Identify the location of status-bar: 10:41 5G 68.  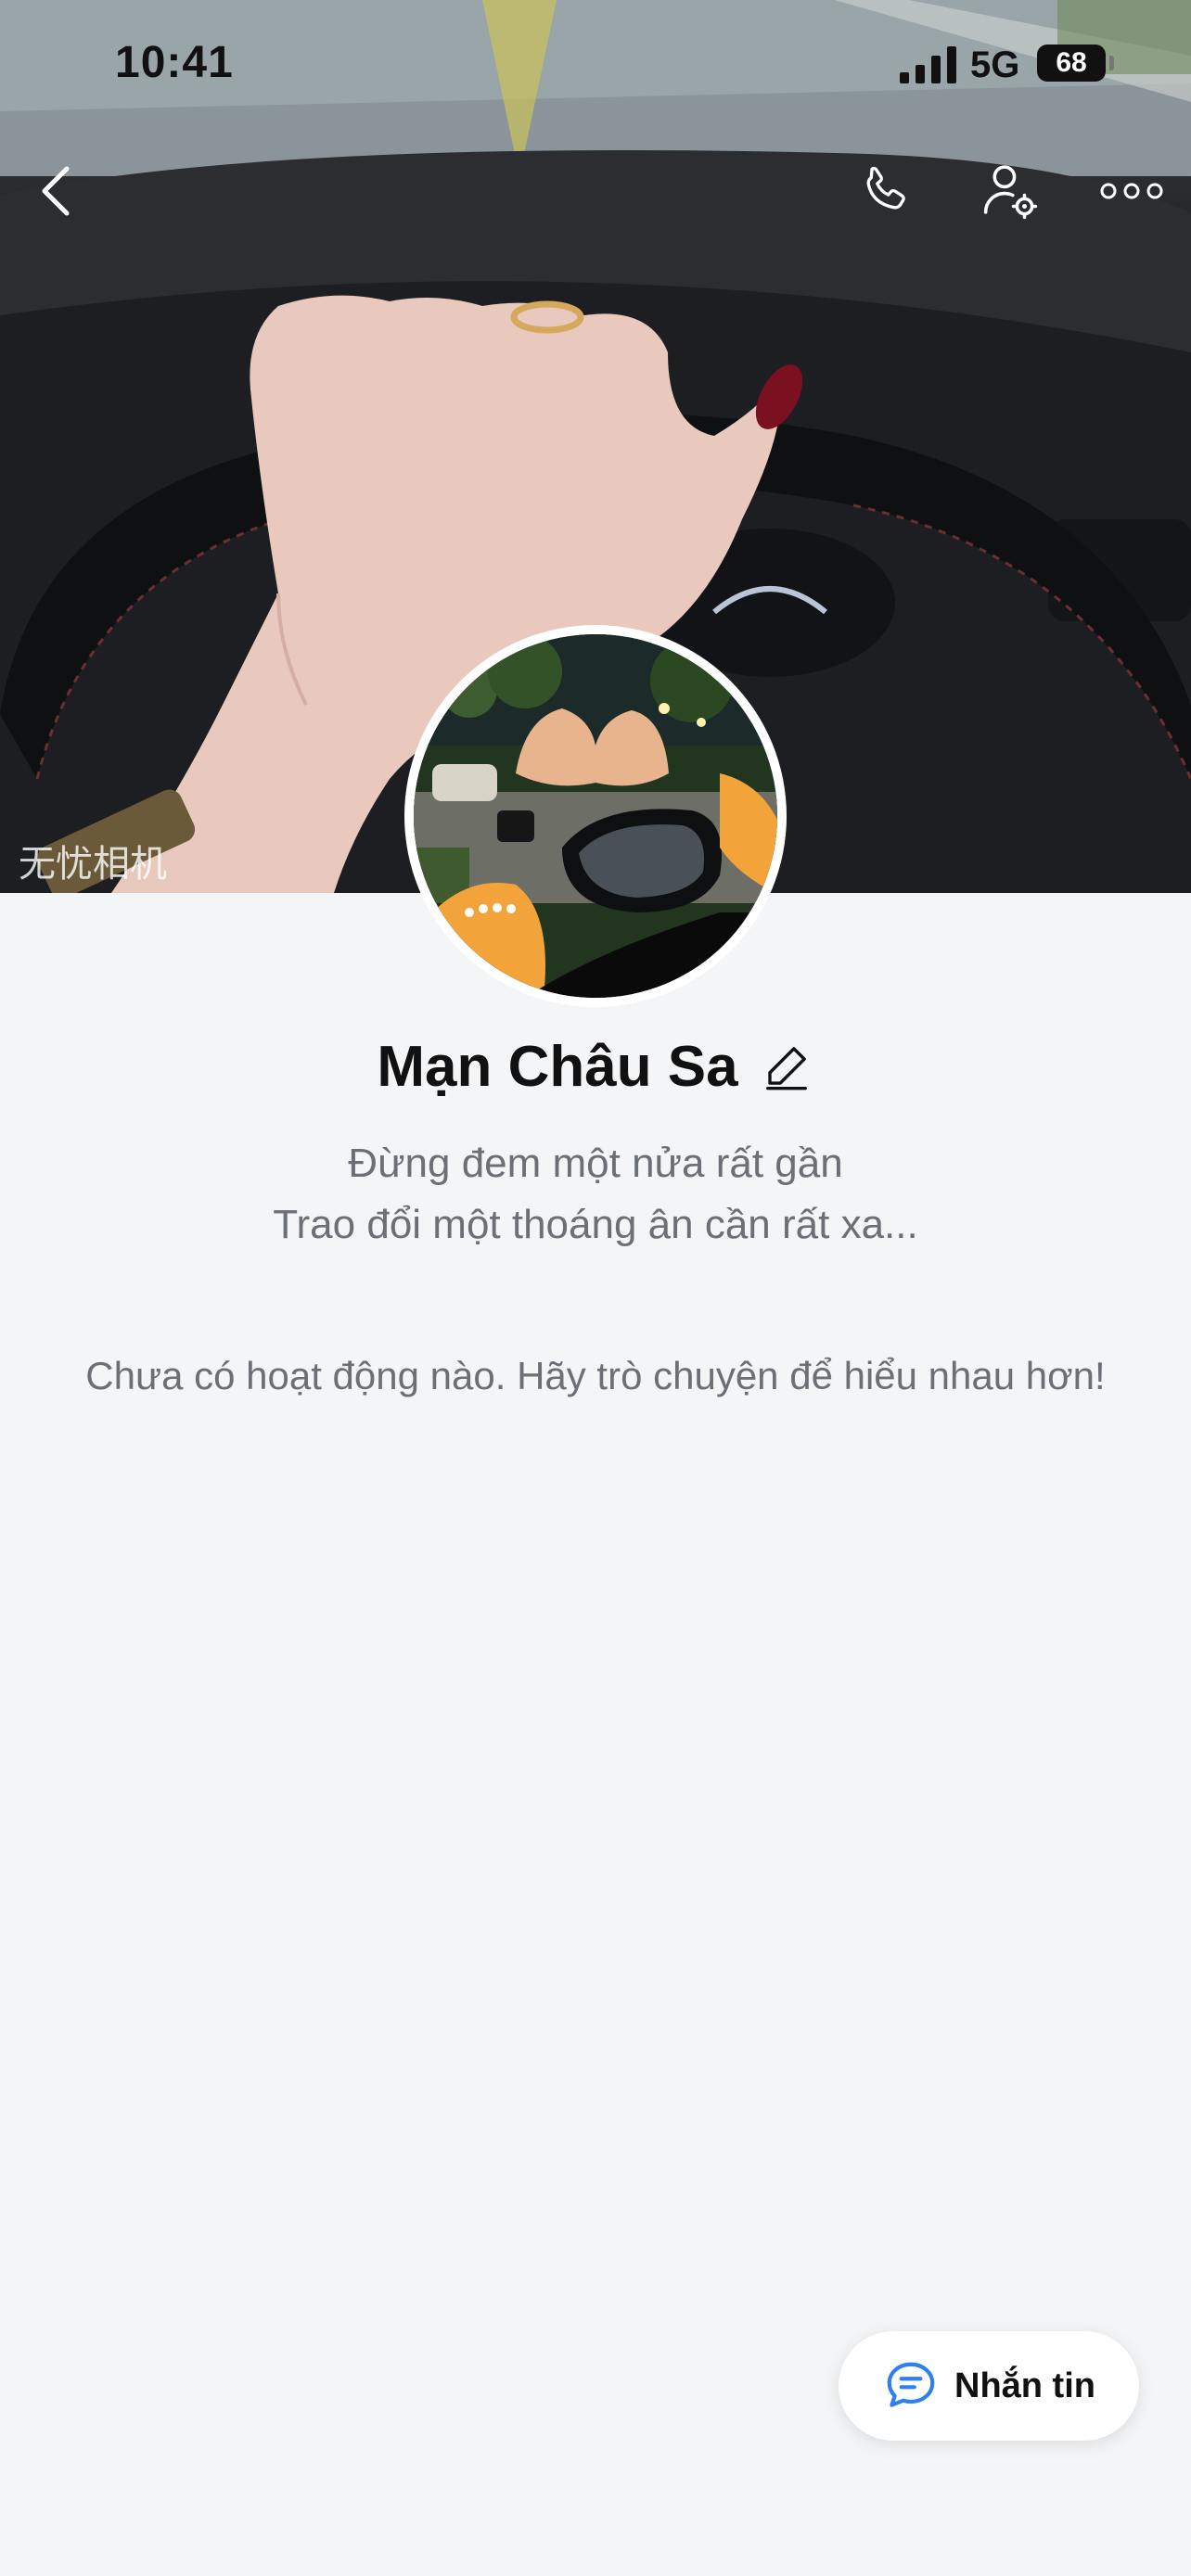
(595, 69).